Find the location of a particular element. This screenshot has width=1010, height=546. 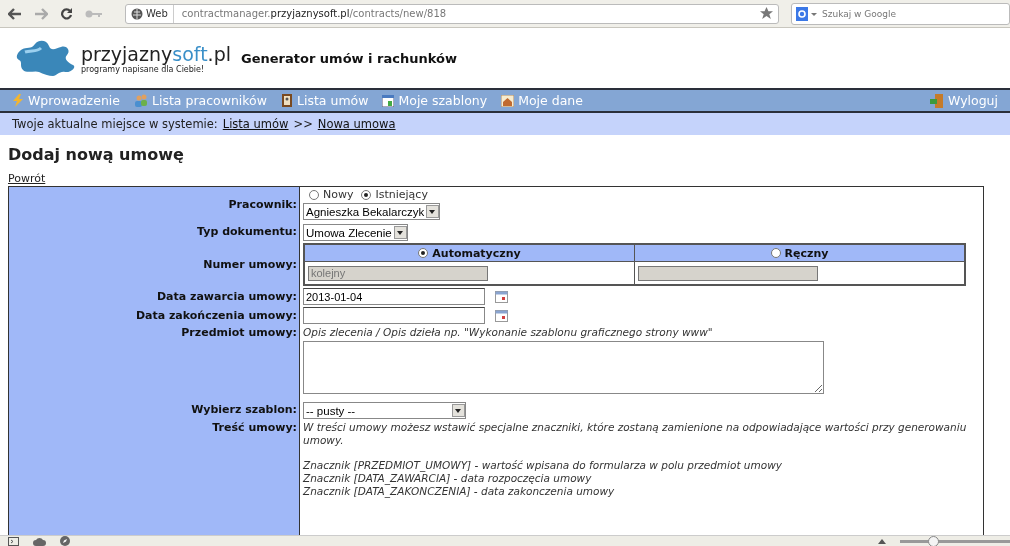

field-label: Pracownik: is located at coordinates (262, 204).